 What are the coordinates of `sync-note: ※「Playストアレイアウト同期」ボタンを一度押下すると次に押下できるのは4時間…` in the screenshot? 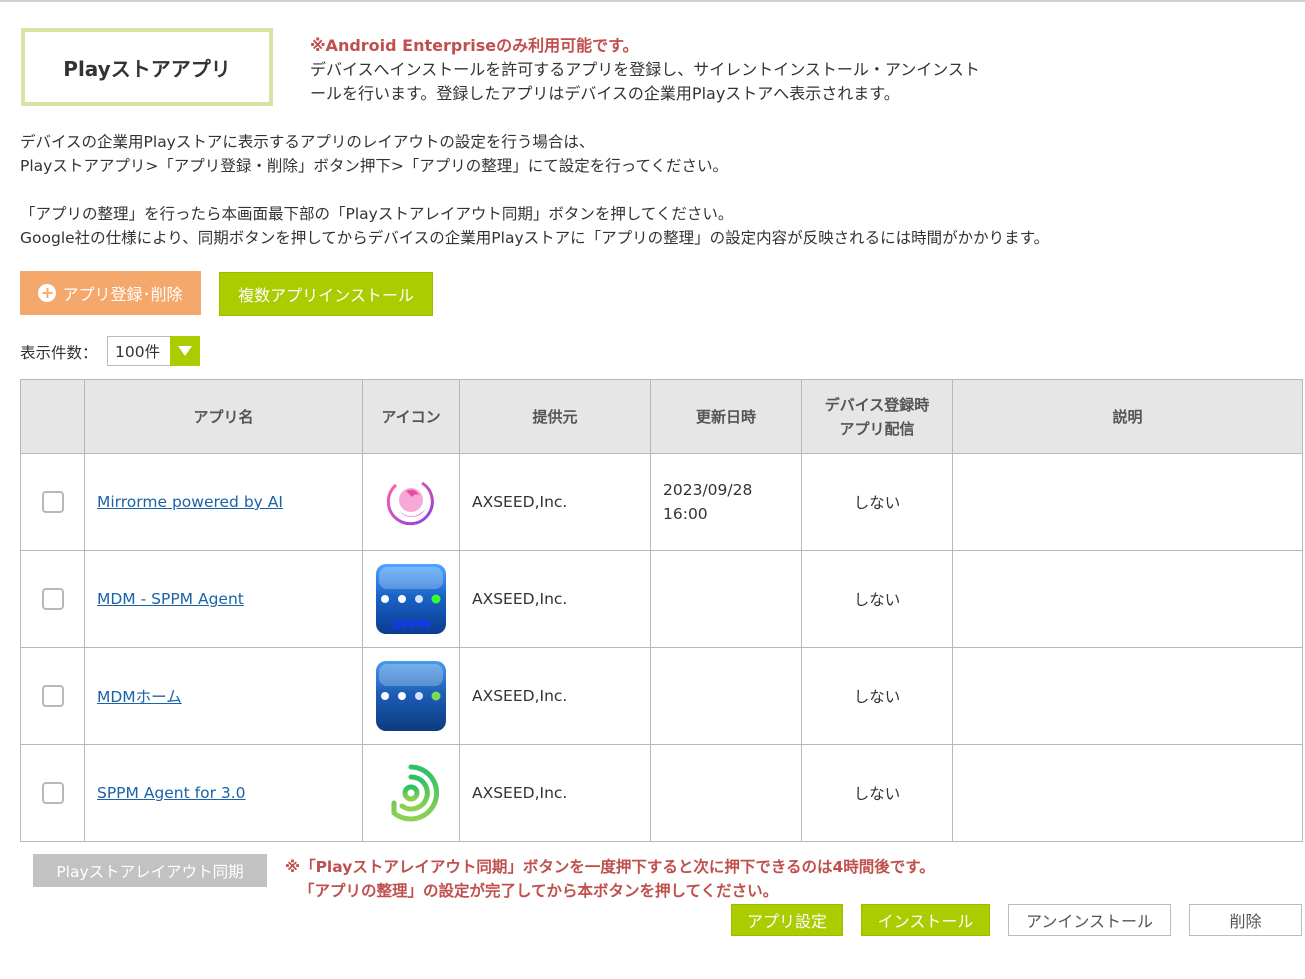 It's located at (610, 879).